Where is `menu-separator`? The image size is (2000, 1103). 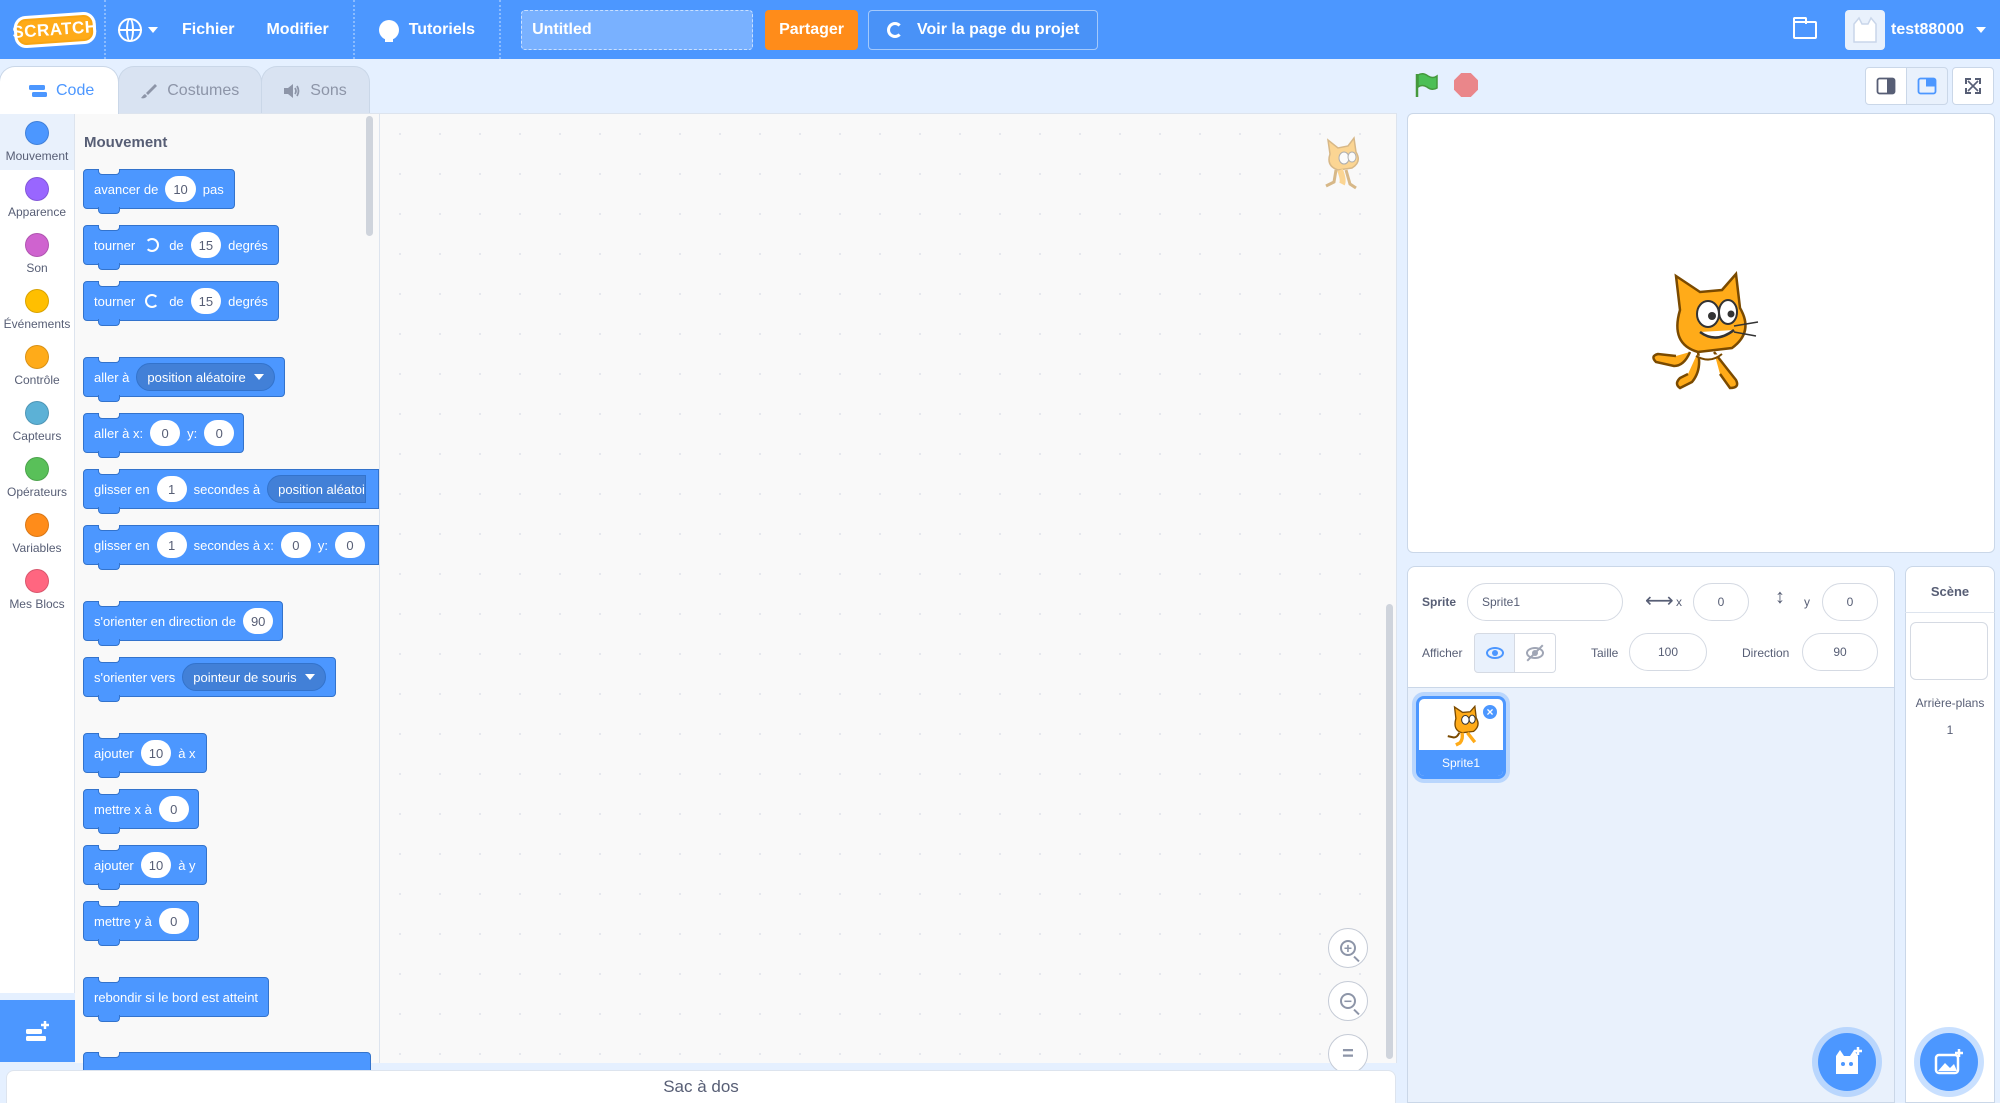
menu-separator is located at coordinates (353, 29).